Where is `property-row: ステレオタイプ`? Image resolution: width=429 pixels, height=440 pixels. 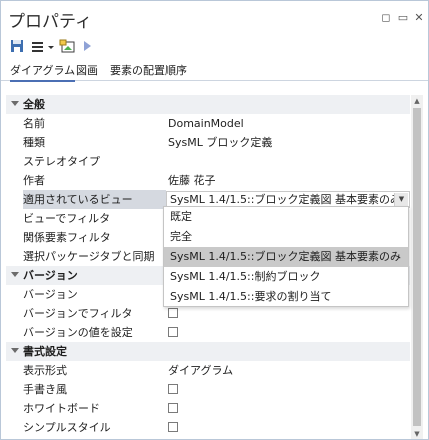 property-row: ステレオタイプ is located at coordinates (208, 161).